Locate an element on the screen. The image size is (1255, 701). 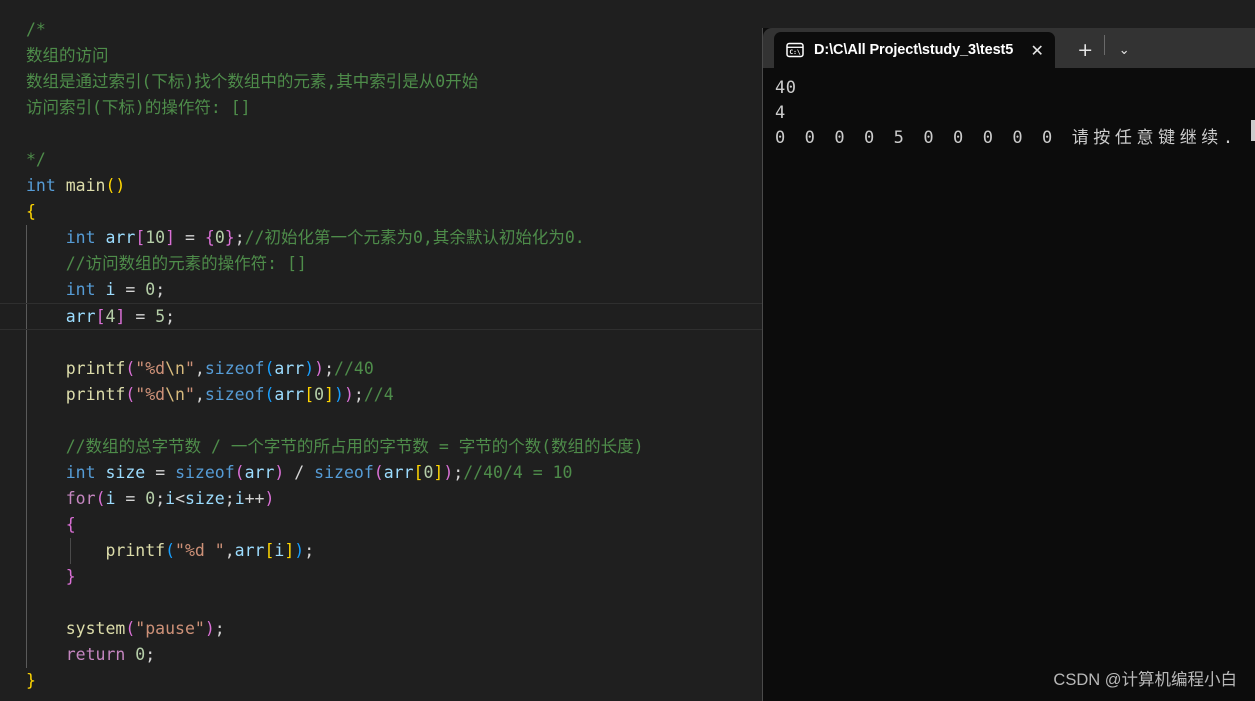
code-token-function: main is located at coordinates (85, 185).